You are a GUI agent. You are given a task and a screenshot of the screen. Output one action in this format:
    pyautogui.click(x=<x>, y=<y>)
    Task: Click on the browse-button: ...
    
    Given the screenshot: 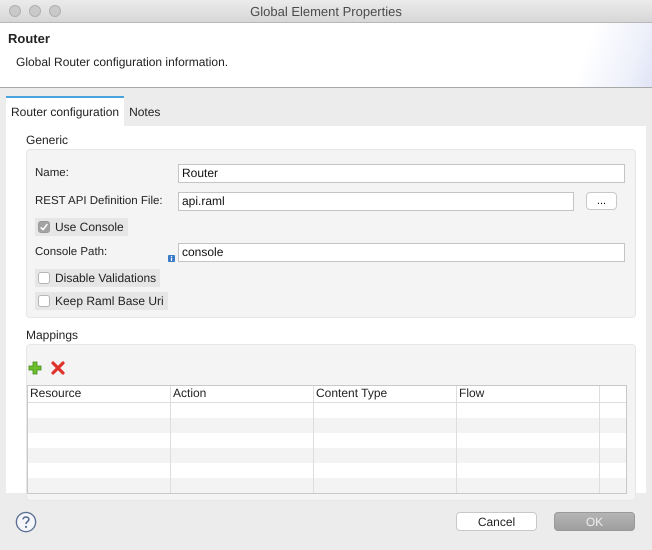 What is the action you would take?
    pyautogui.click(x=601, y=201)
    